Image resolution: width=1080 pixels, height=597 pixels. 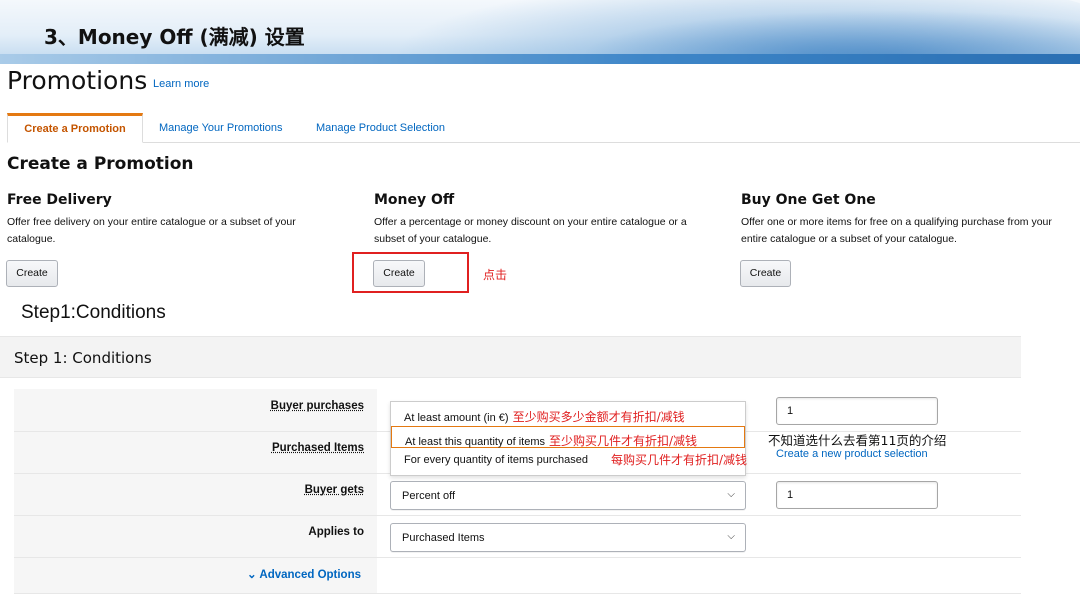 What do you see at coordinates (77, 80) in the screenshot?
I see `page-title: Promotions` at bounding box center [77, 80].